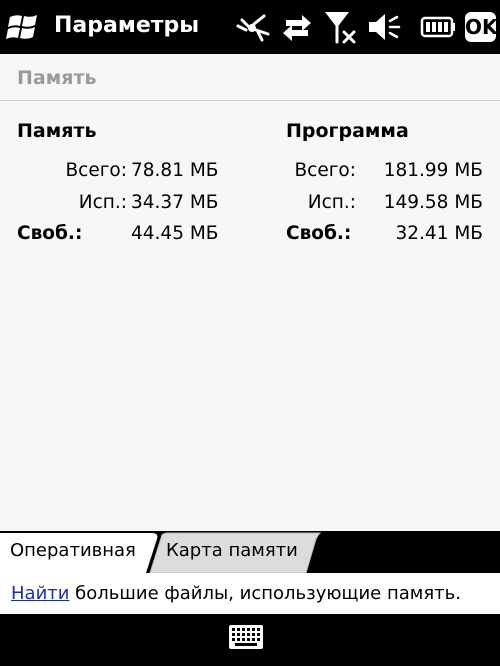 This screenshot has width=500, height=666. What do you see at coordinates (246, 637) in the screenshot?
I see `keyboard-icon` at bounding box center [246, 637].